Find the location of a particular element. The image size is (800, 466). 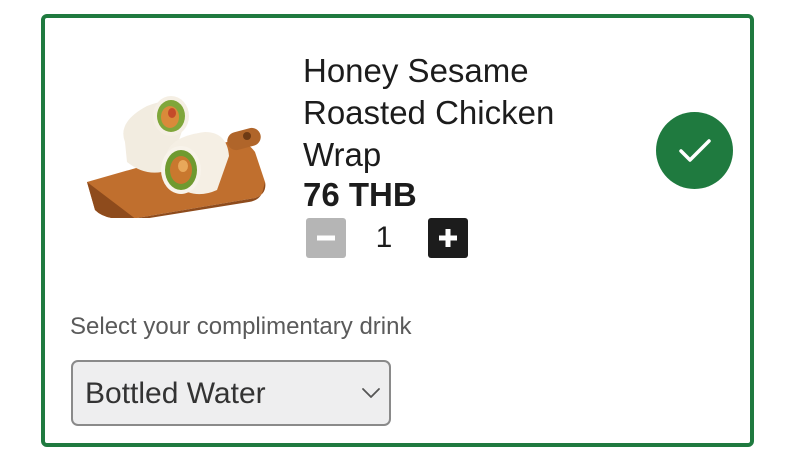

plus-icon is located at coordinates (448, 238).